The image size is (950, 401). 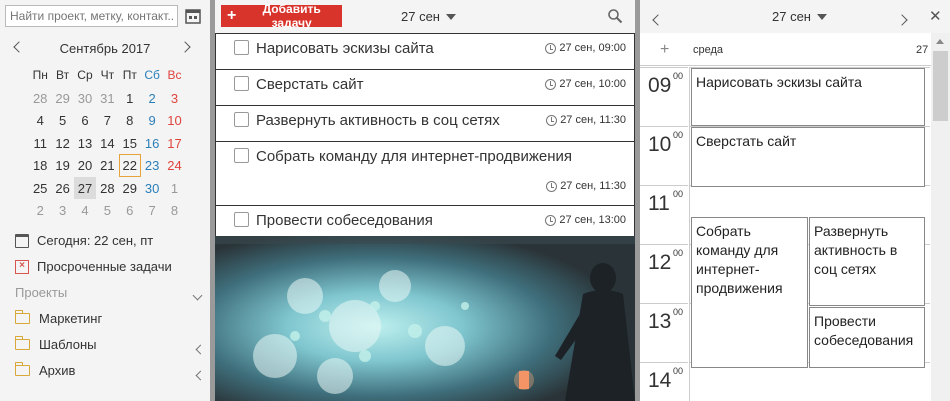 I want to click on weekday-label: Пт, so click(x=129, y=75).